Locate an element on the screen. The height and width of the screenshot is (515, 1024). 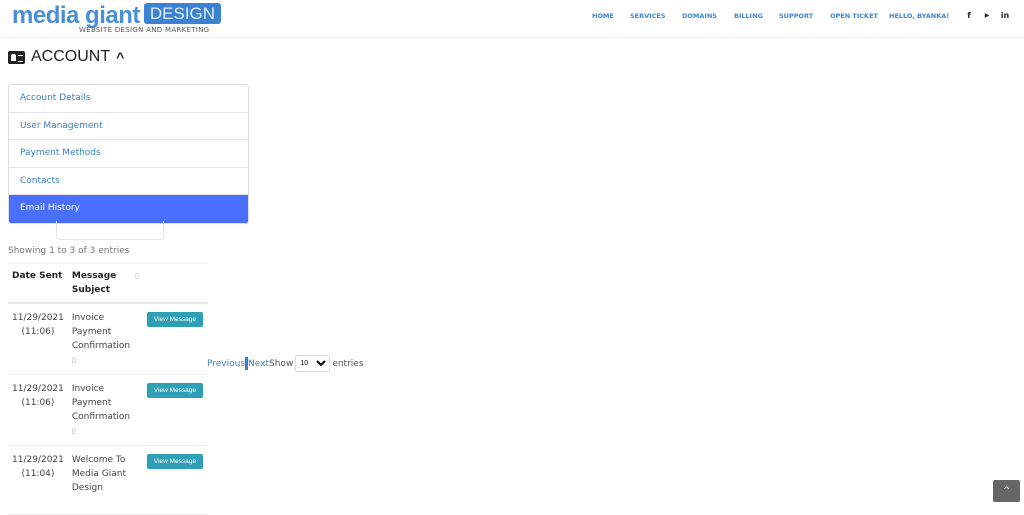
menu-payment-methods: Payment Methods is located at coordinates (128, 154).